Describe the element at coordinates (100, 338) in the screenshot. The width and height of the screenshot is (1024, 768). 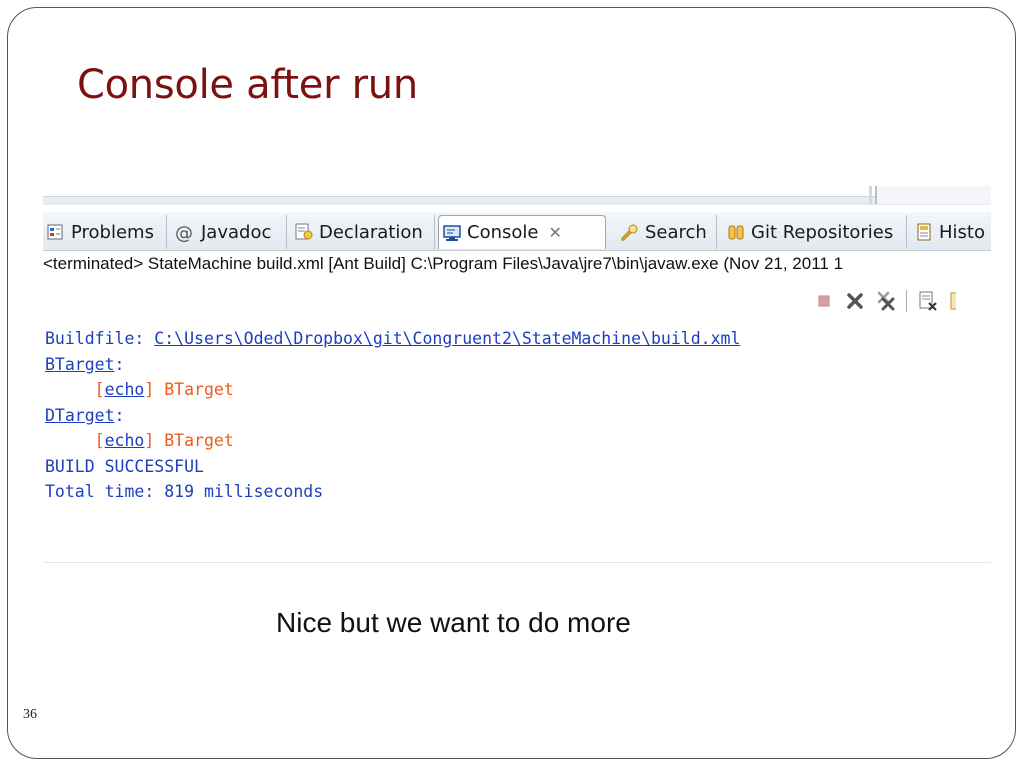
I see `buildfile-label: Buildfile:` at that location.